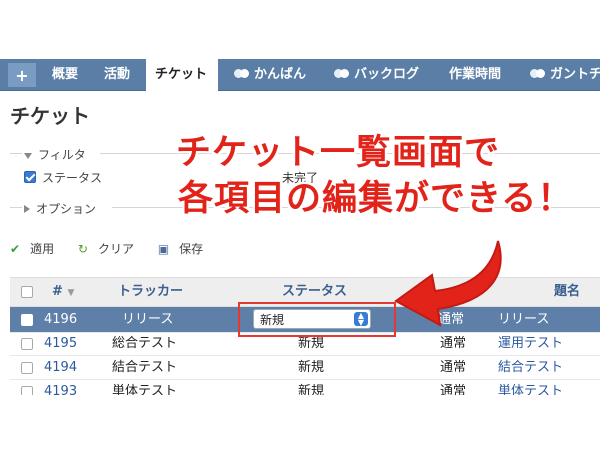  I want to click on tab-gantt: ガントチャ, so click(565, 74).